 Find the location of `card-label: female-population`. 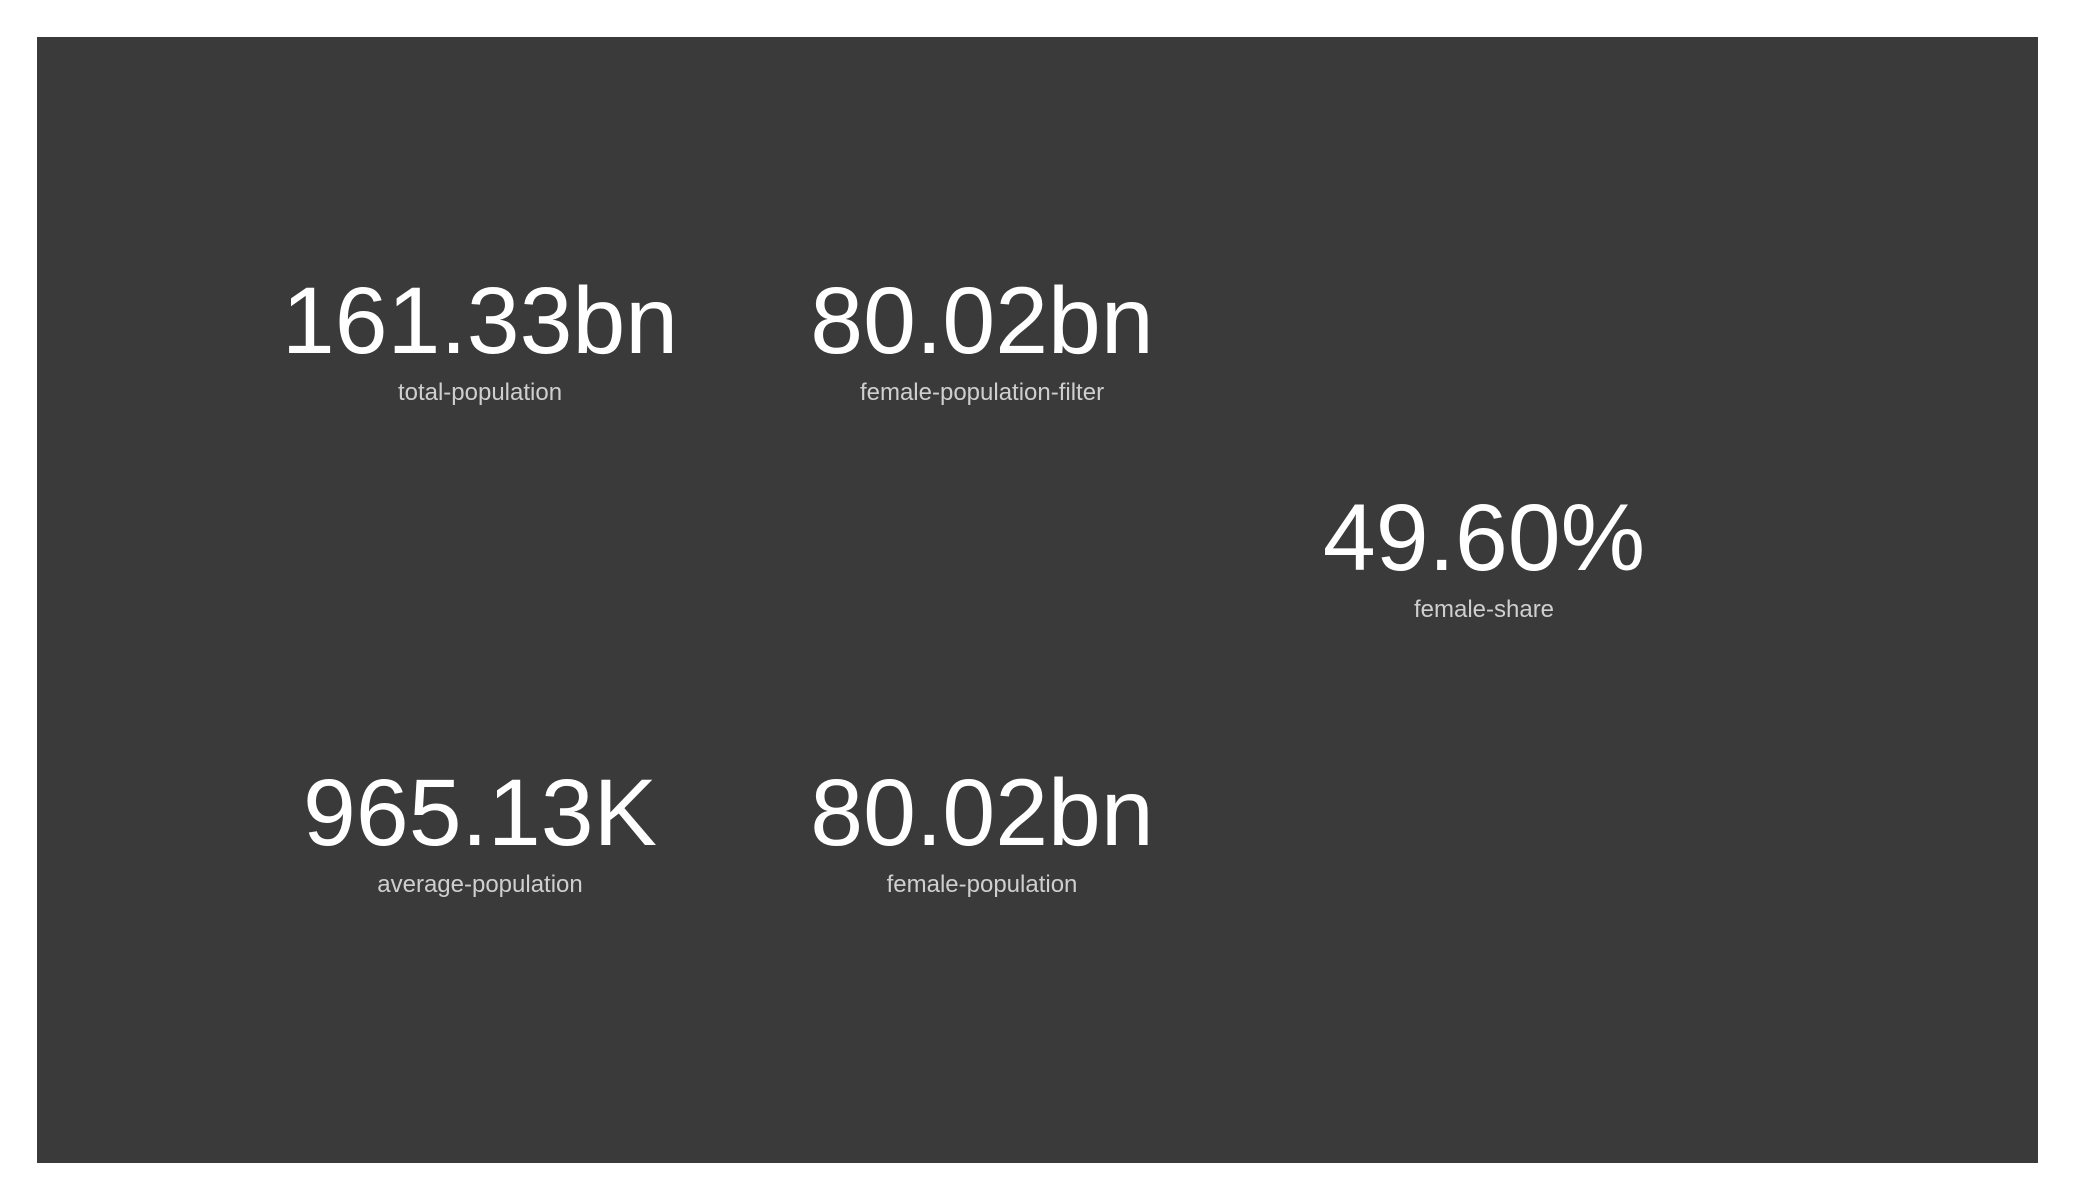

card-label: female-population is located at coordinates (982, 884).